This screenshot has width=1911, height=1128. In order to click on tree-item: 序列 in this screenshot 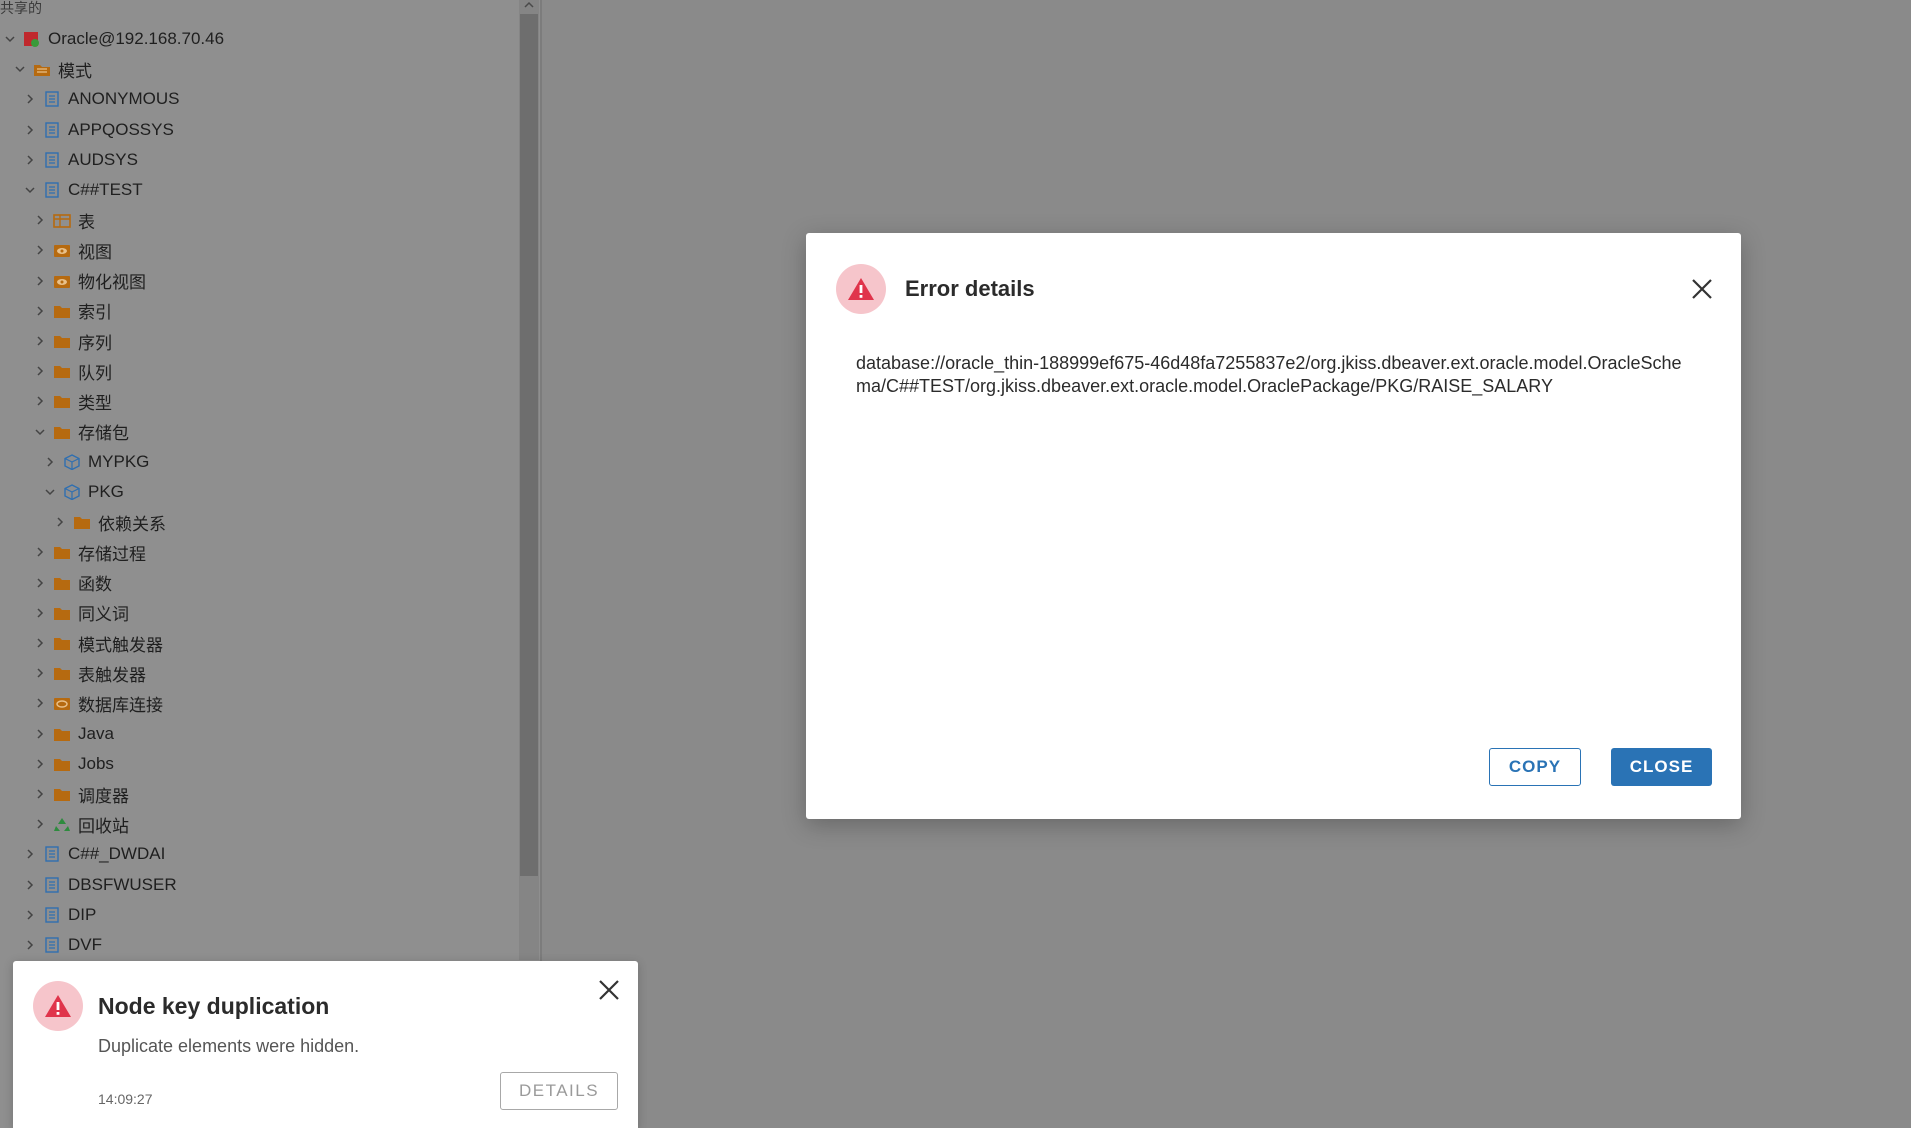, I will do `click(72, 341)`.